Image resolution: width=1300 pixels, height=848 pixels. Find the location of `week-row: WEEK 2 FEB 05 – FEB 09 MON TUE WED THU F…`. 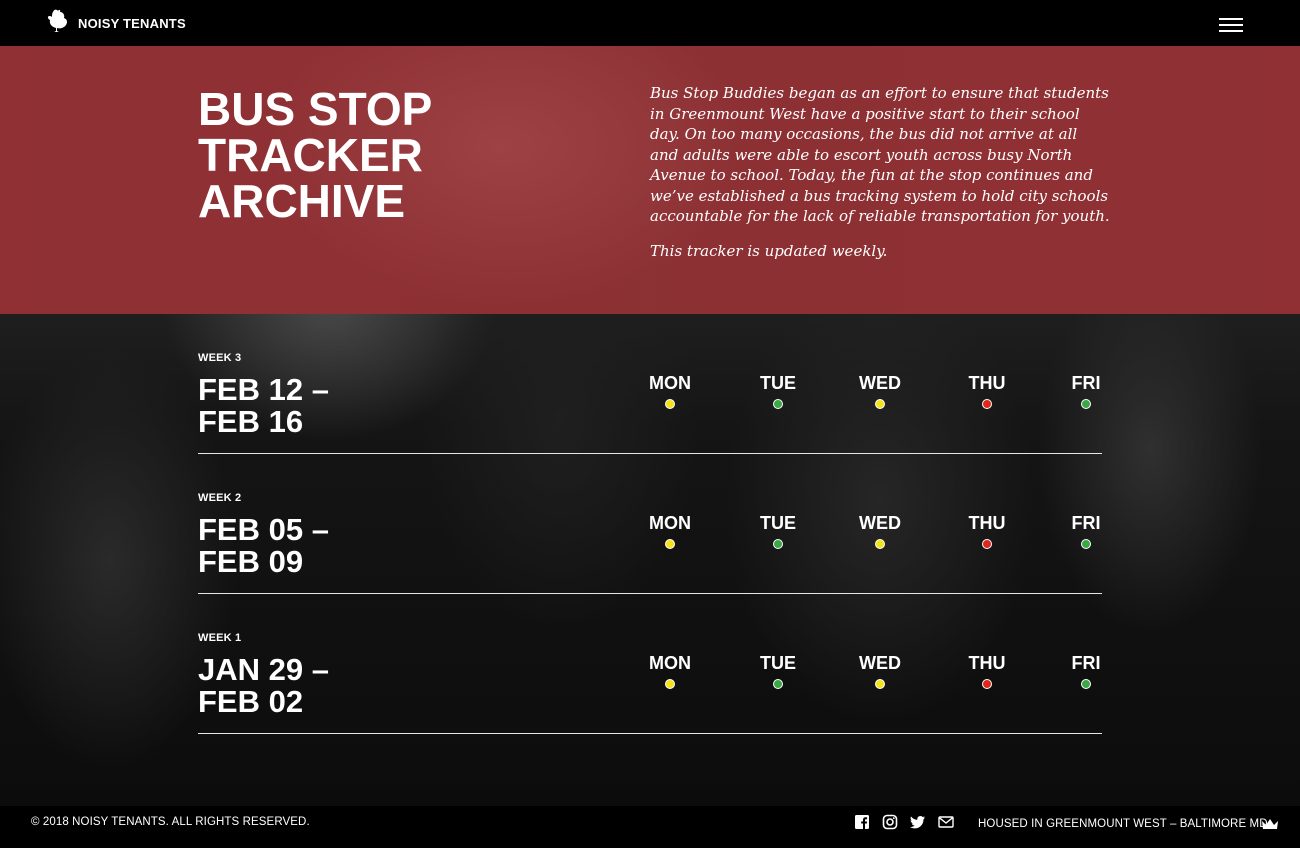

week-row: WEEK 2 FEB 05 – FEB 09 MON TUE WED THU F… is located at coordinates (650, 524).